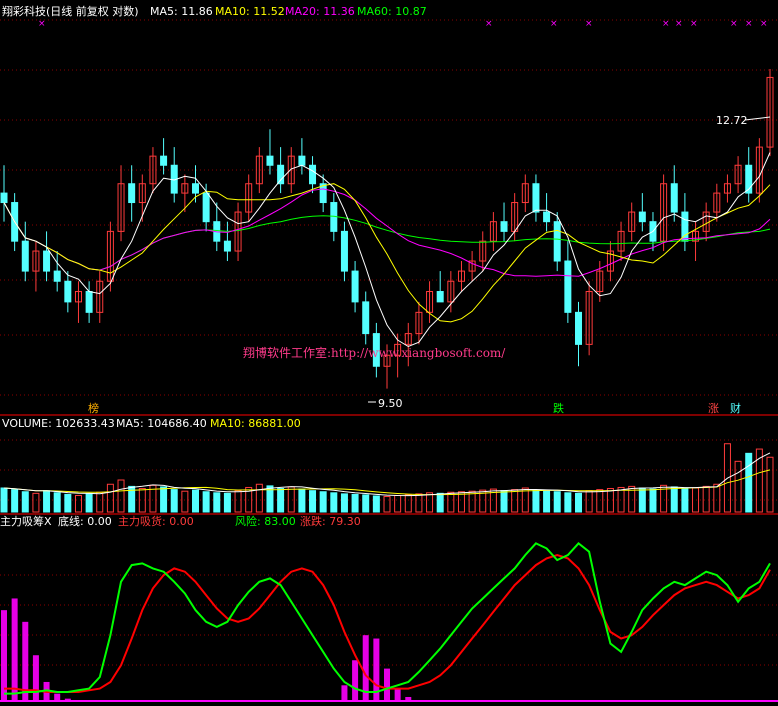  I want to click on volume-label: VOLUME: 102633.43, so click(58, 423).